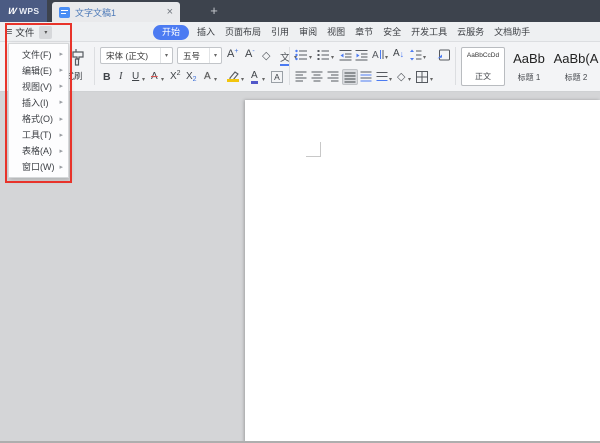  Describe the element at coordinates (317, 76) in the screenshot. I see `align-center-button` at that location.